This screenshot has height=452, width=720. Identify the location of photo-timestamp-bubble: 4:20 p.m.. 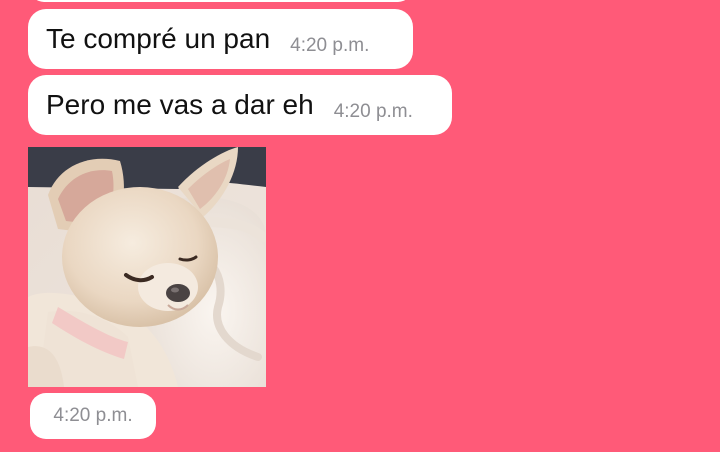
(93, 416).